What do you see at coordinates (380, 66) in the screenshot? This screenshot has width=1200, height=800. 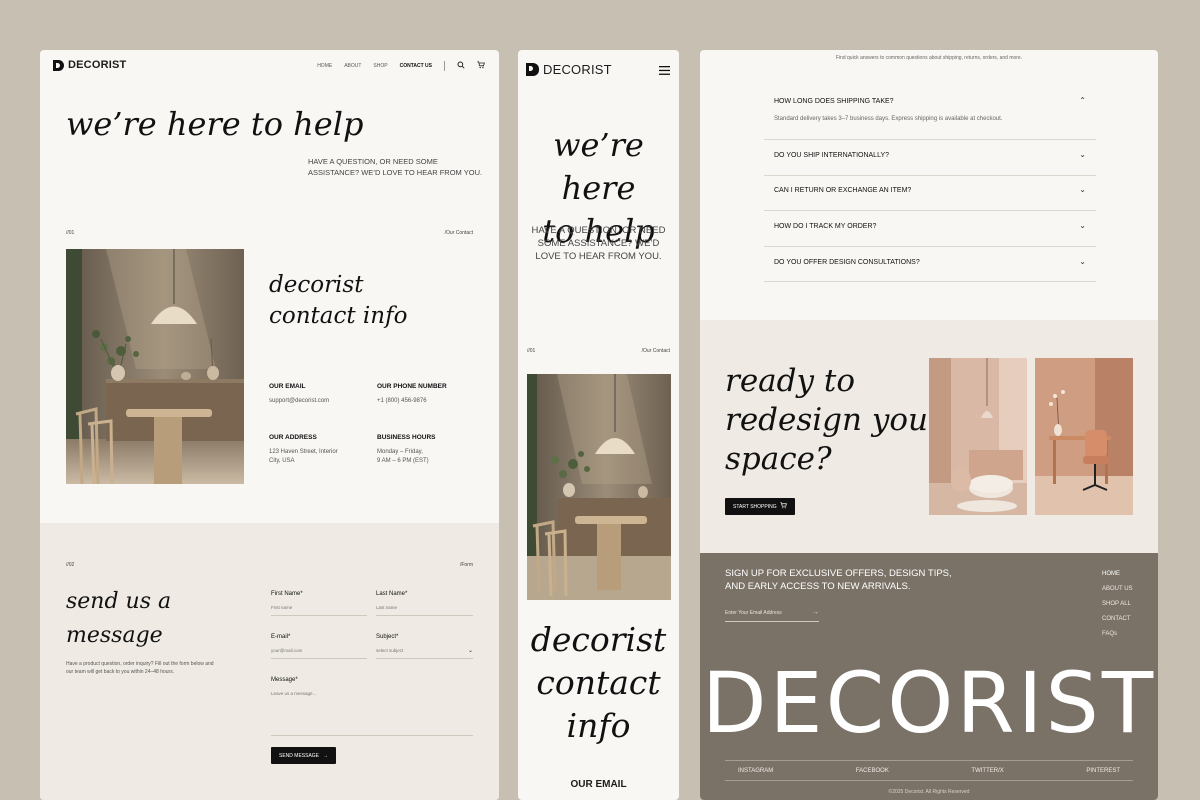 I see `nav-item-shop: SHOP` at bounding box center [380, 66].